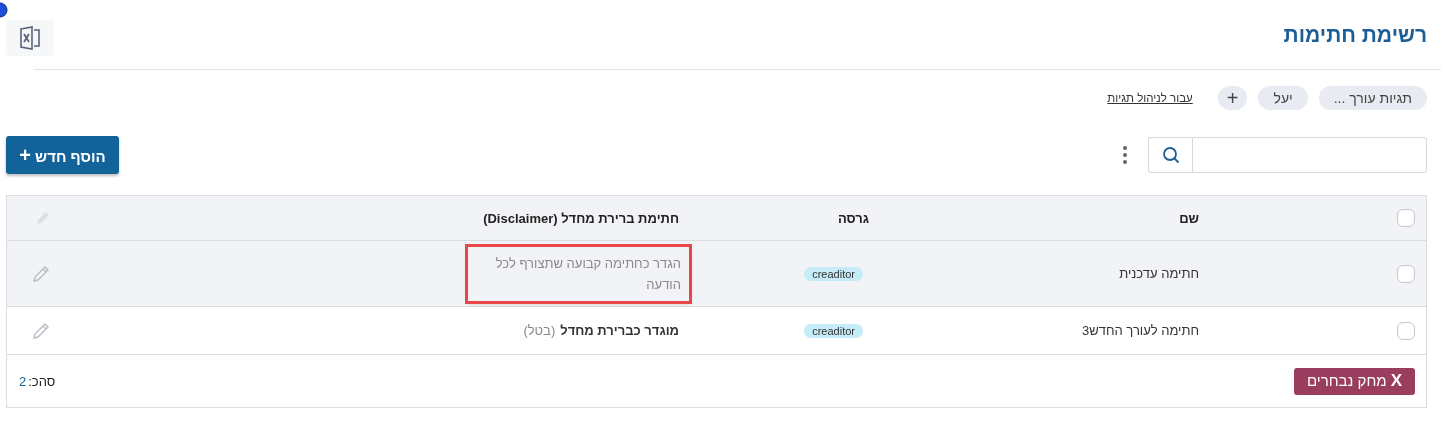  I want to click on cancel-link: (בטל), so click(539, 330).